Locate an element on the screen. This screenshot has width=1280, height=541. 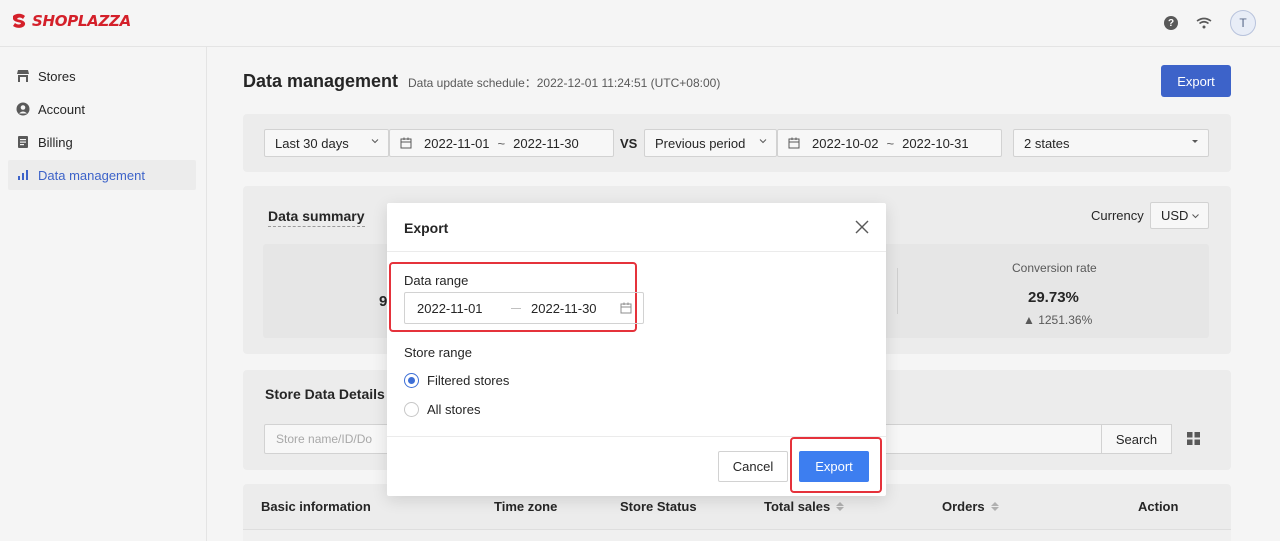
store-range-label: Store range is located at coordinates (438, 352).